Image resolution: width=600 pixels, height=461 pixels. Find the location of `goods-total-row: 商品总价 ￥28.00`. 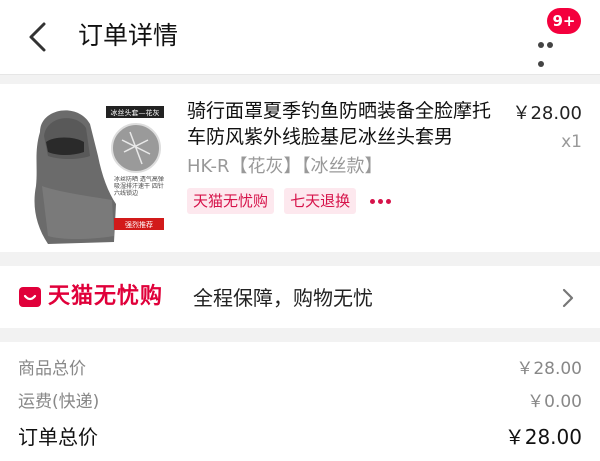

goods-total-row: 商品总价 ￥28.00 is located at coordinates (300, 369).